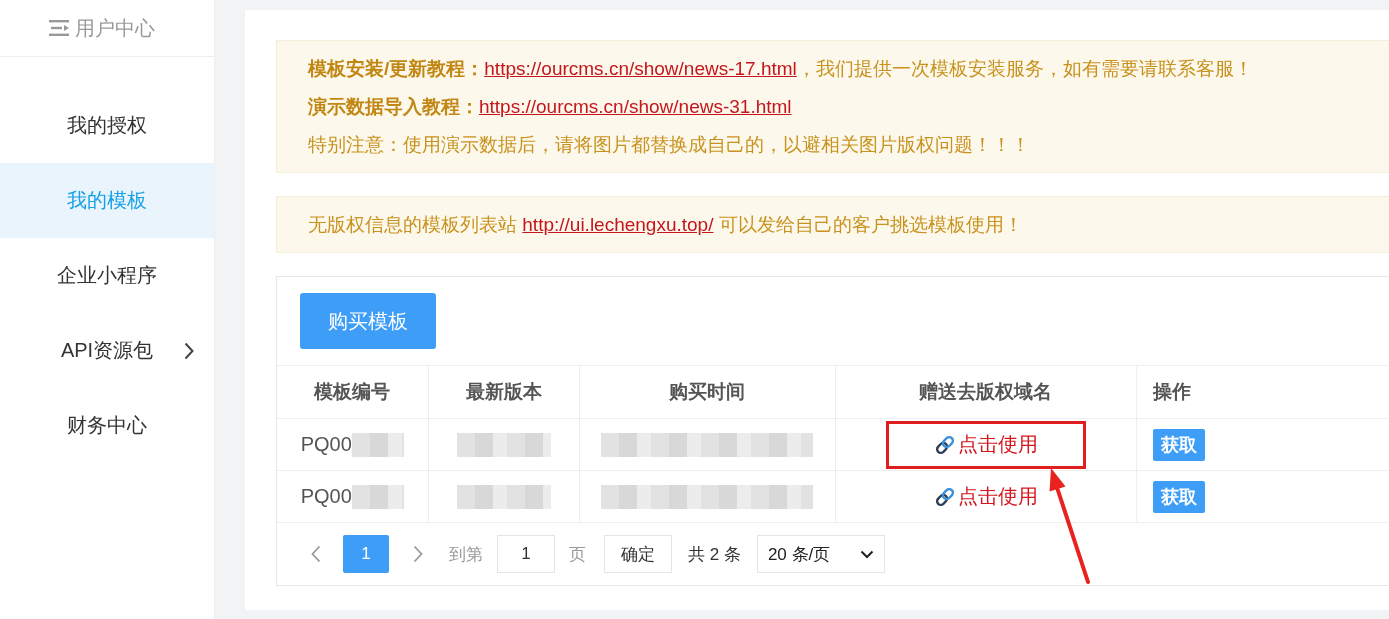  I want to click on column-header: 购买时间, so click(707, 392).